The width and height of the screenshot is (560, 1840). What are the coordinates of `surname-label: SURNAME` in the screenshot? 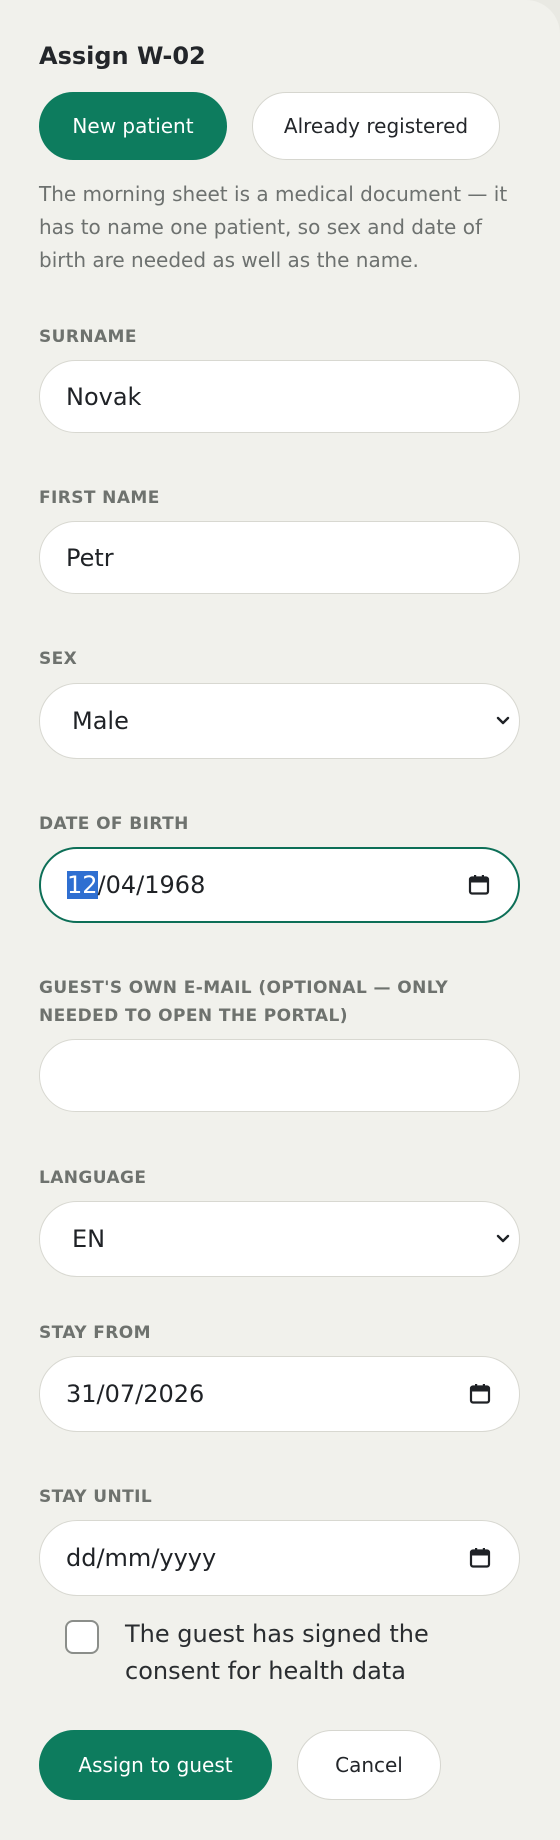 It's located at (88, 337).